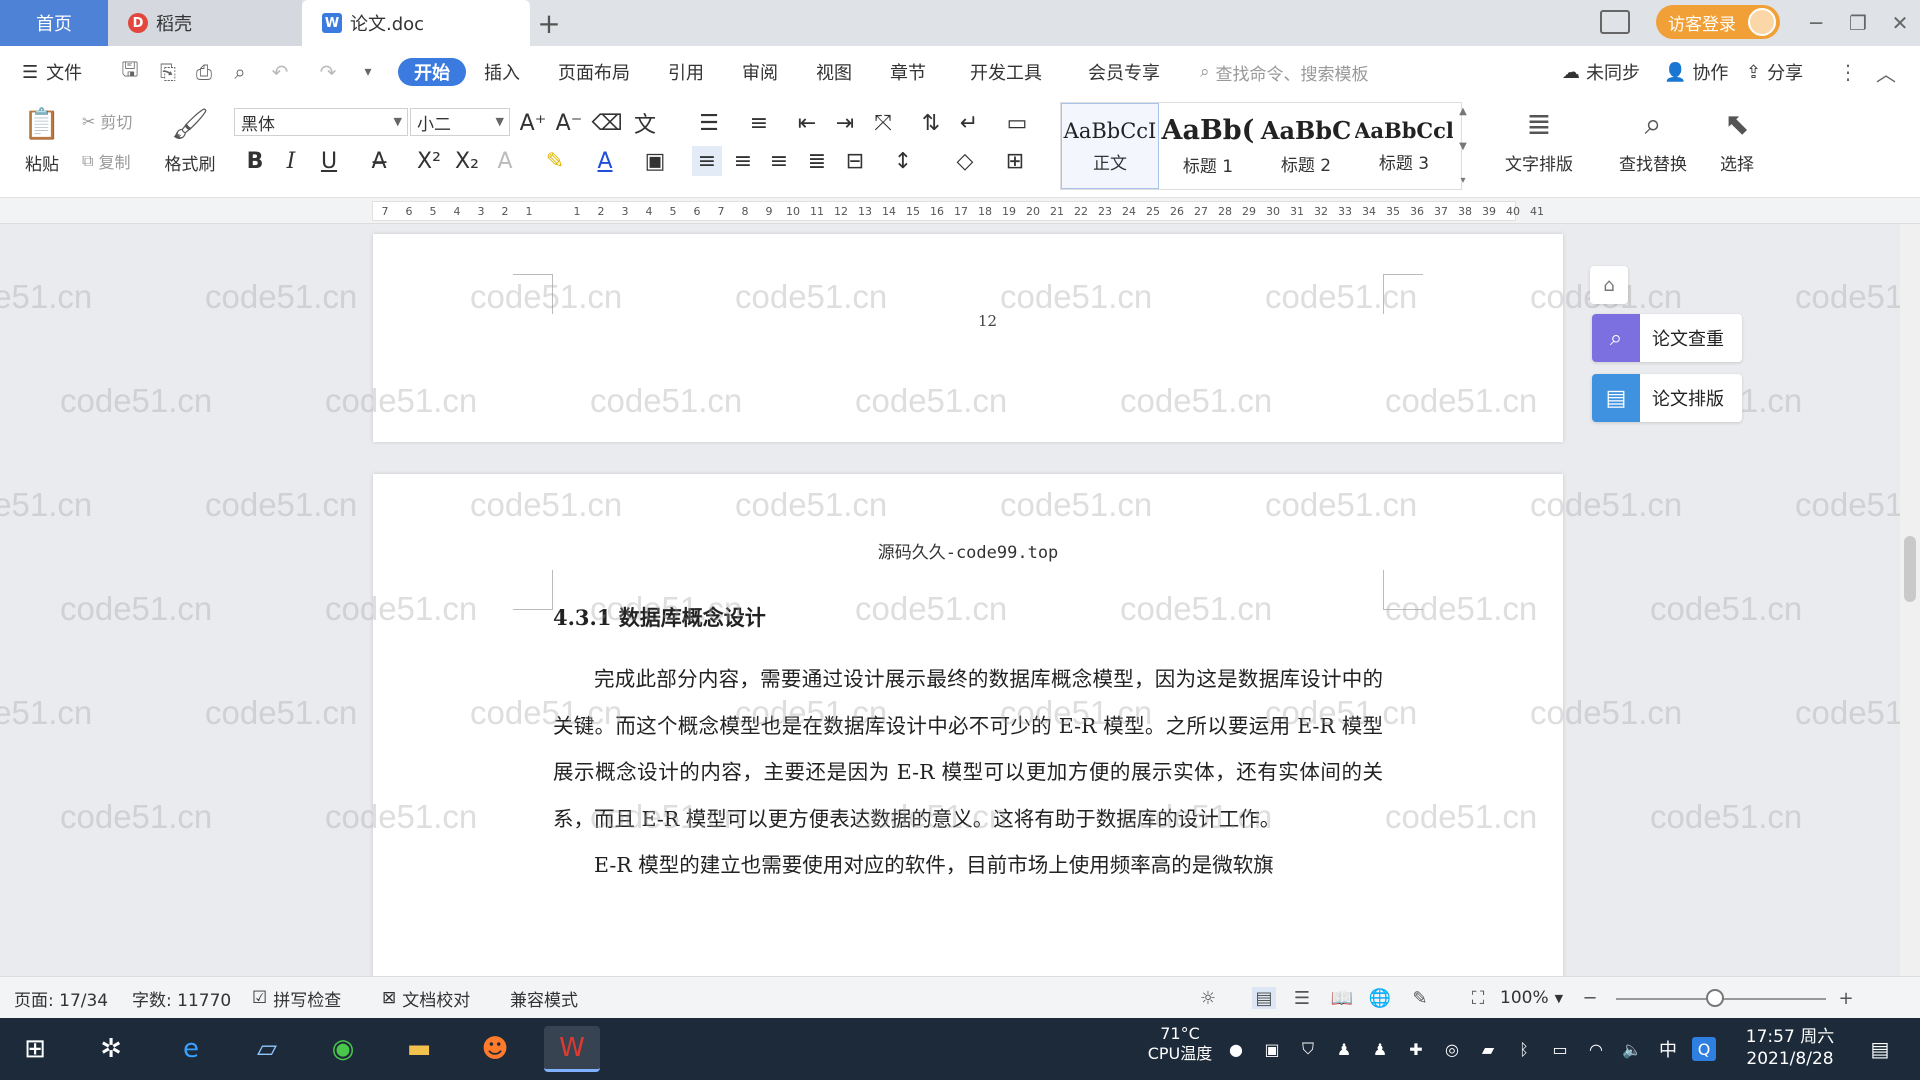 Image resolution: width=1920 pixels, height=1080 pixels. Describe the element at coordinates (1790, 1048) in the screenshot. I see `system-clock: 17:57 周六 2021/8/28` at that location.